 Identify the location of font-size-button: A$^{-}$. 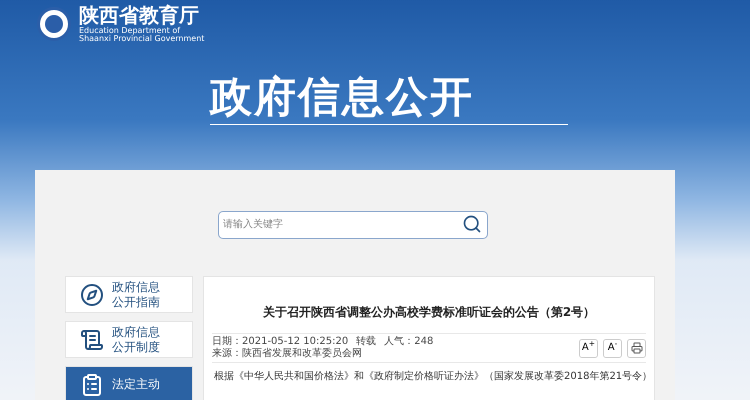
(612, 348).